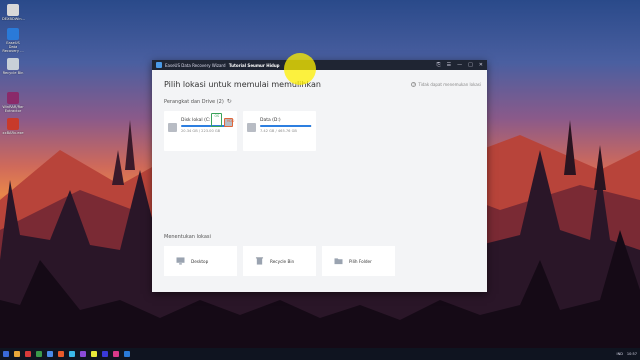  I want to click on easeus-icon, so click(13, 34).